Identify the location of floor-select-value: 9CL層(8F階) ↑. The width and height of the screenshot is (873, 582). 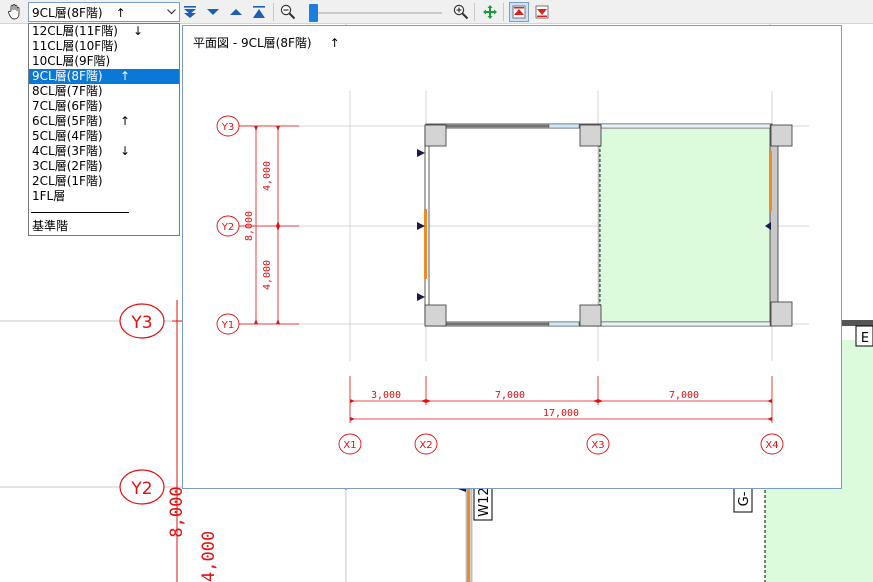
(79, 12).